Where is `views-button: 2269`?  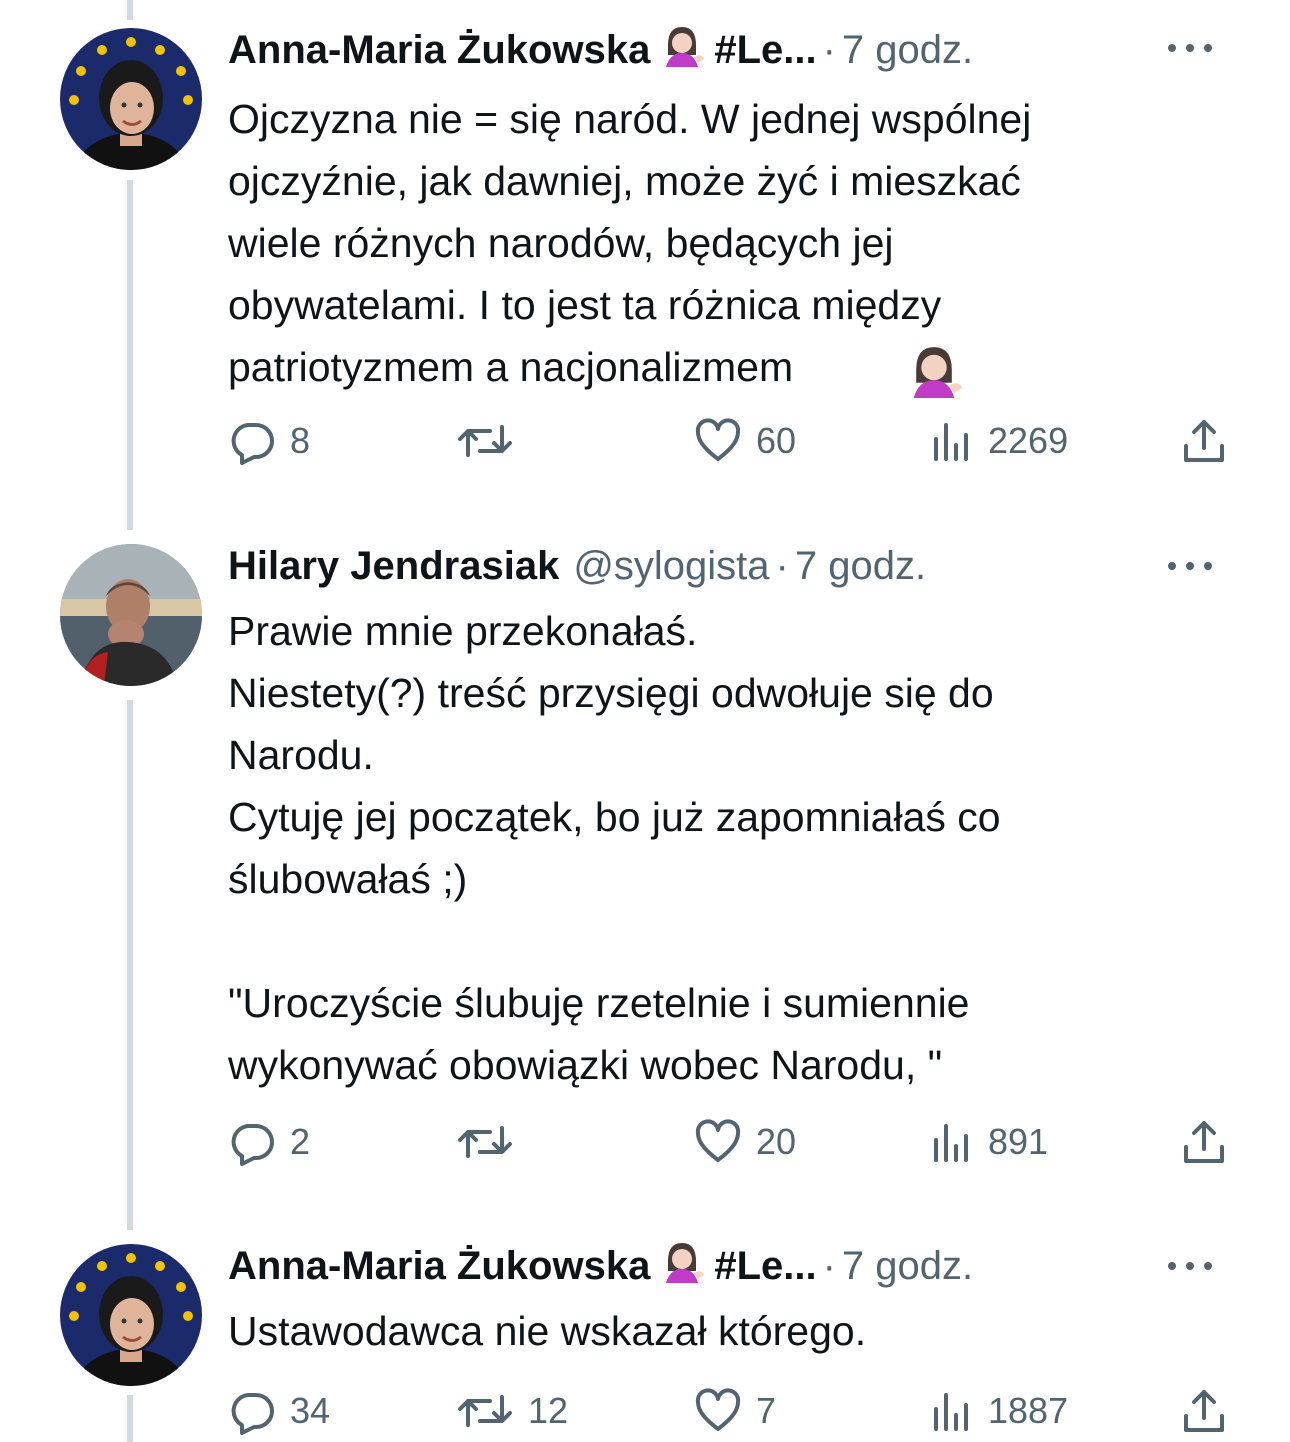
views-button: 2269 is located at coordinates (999, 441).